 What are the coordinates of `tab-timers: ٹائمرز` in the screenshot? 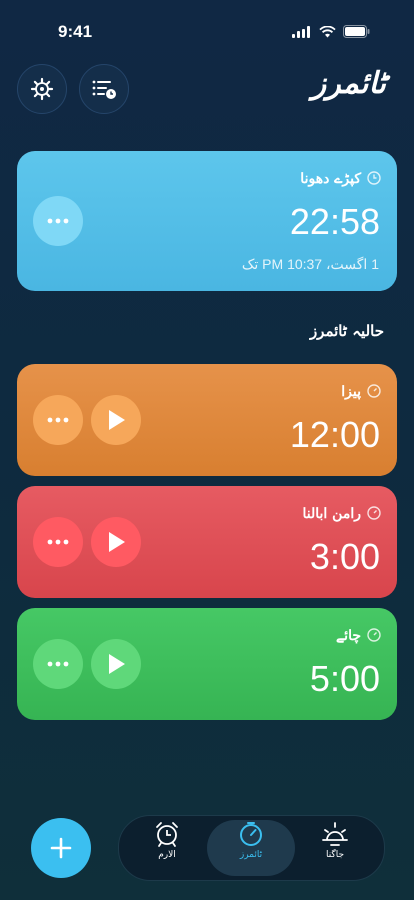 It's located at (251, 848).